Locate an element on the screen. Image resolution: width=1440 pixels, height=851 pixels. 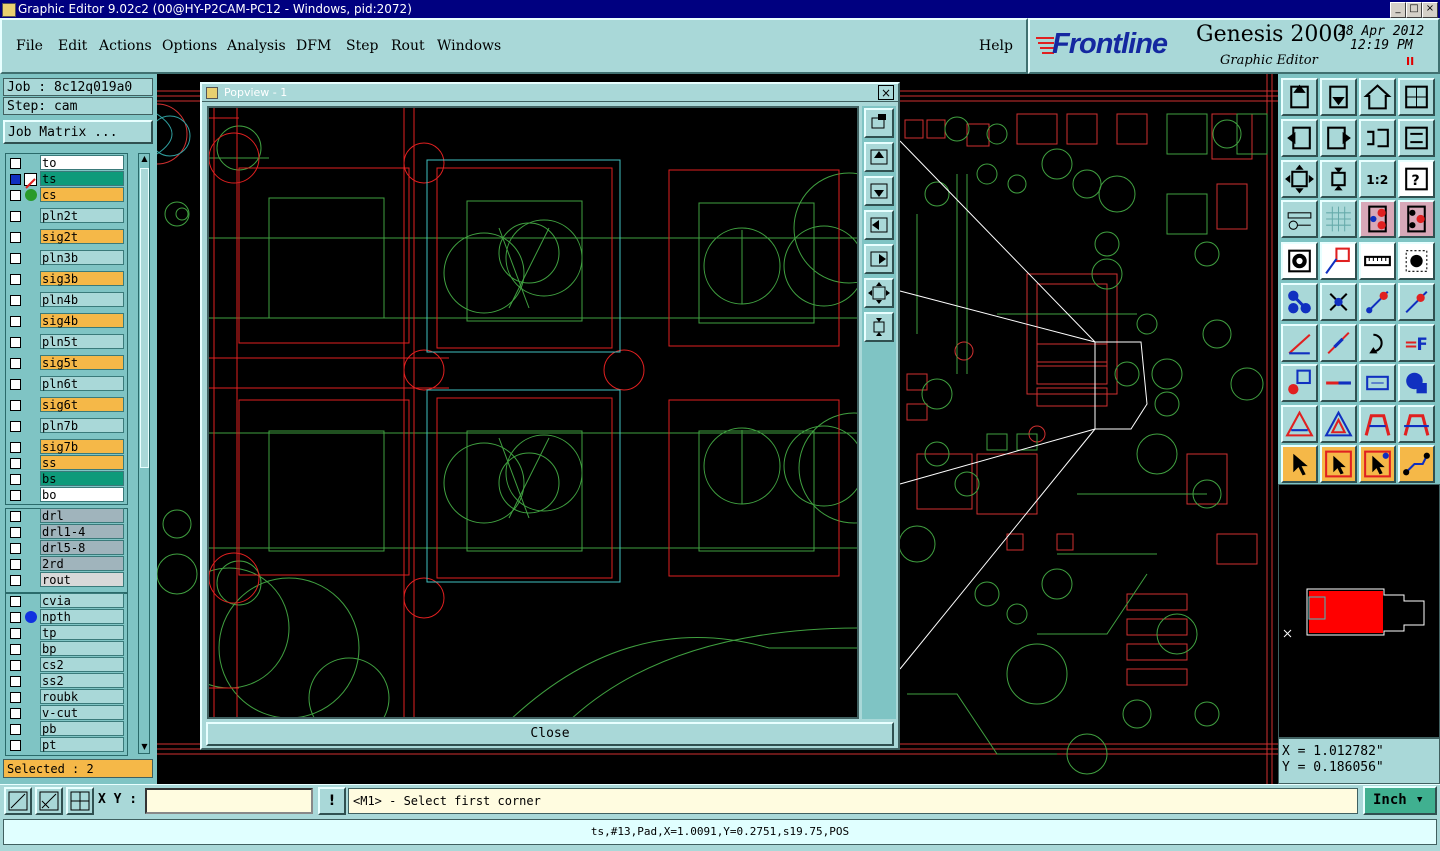
layer-row: cvia is located at coordinates (65, 601).